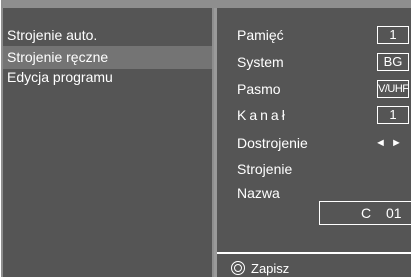 The height and width of the screenshot is (277, 411). What do you see at coordinates (264, 169) in the screenshot?
I see `tuning-label: Strojenie` at bounding box center [264, 169].